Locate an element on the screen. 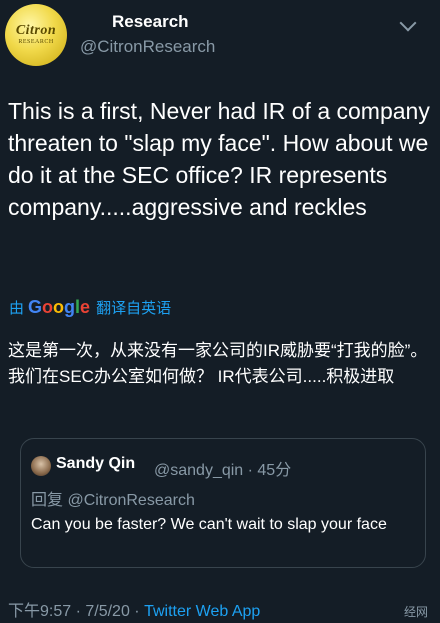 This screenshot has width=440, height=623. quoted-display-name: Sandy Qin is located at coordinates (96, 463).